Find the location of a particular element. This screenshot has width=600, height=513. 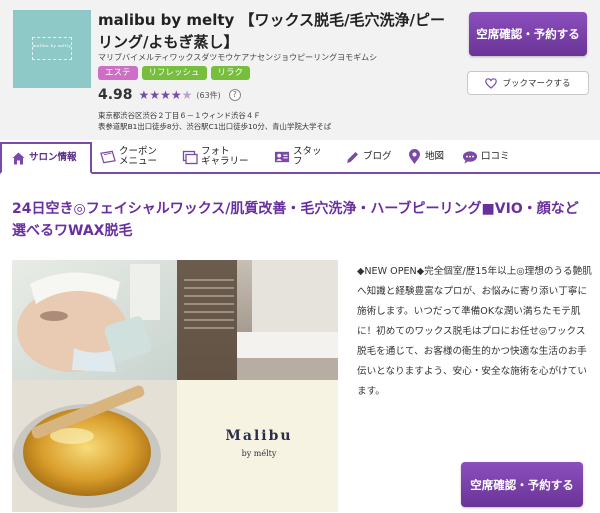

access-line: 表参道駅B1出口徒歩8分、渋谷駅C1出口徒歩10分、青山学院大学そば is located at coordinates (215, 126).